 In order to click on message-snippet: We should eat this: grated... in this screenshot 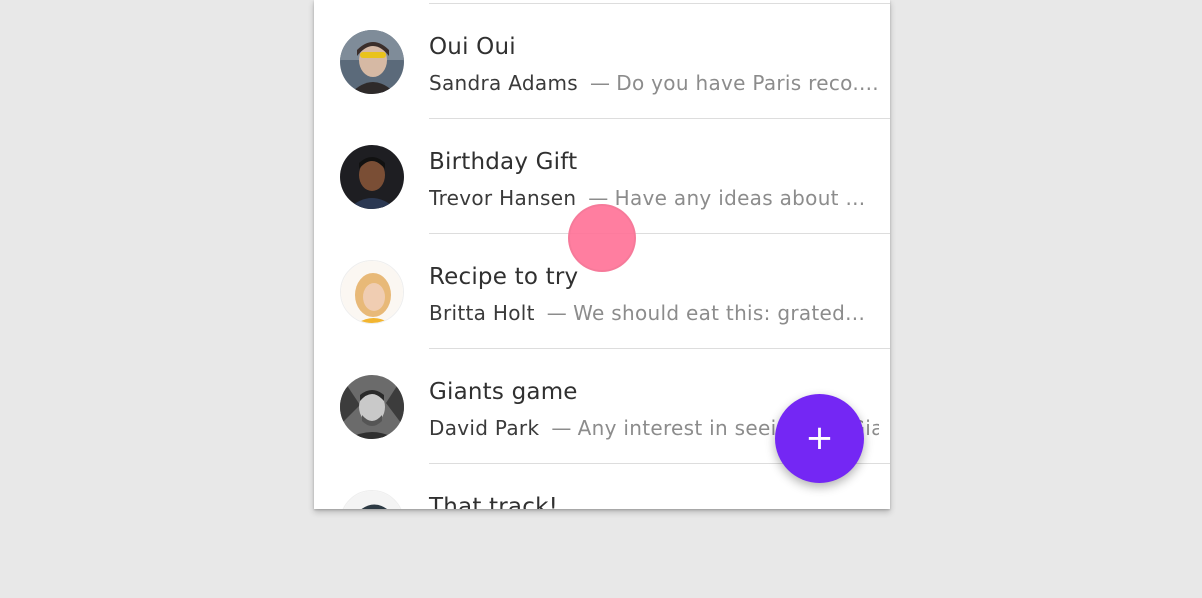, I will do `click(719, 313)`.